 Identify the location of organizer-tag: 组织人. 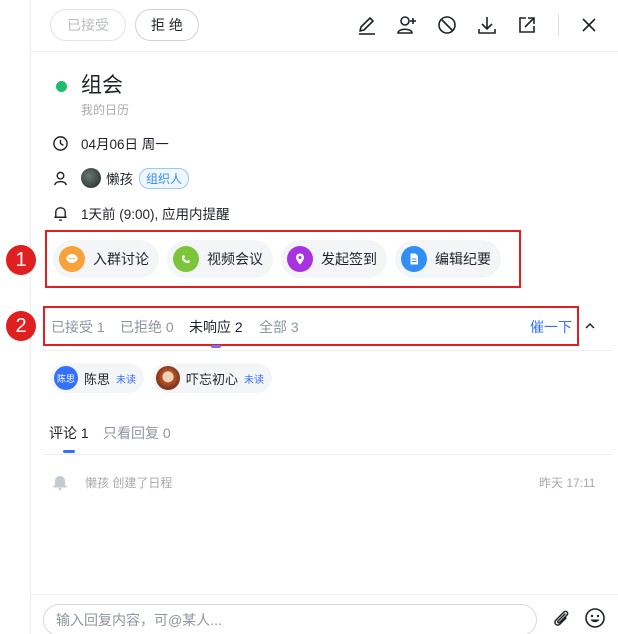
(164, 178).